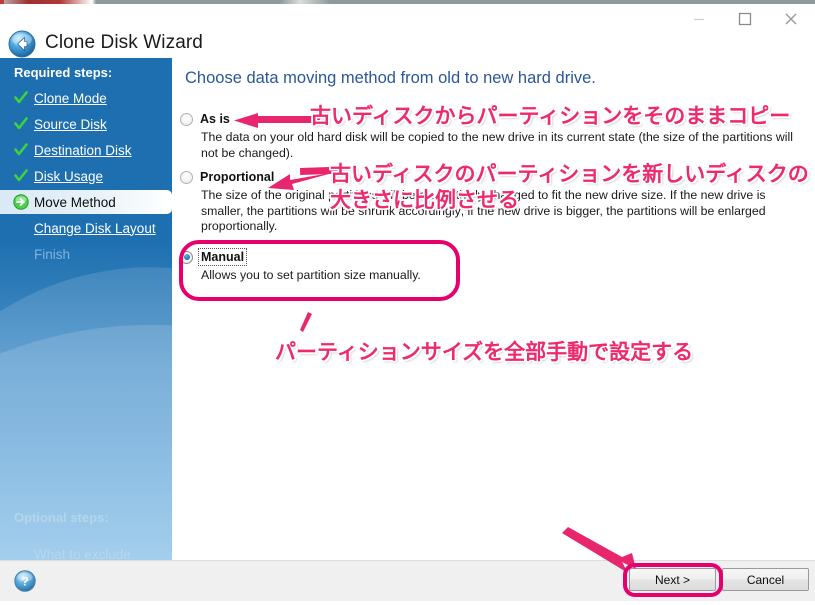  I want to click on sidebar-item-label: Destination Disk, so click(83, 150).